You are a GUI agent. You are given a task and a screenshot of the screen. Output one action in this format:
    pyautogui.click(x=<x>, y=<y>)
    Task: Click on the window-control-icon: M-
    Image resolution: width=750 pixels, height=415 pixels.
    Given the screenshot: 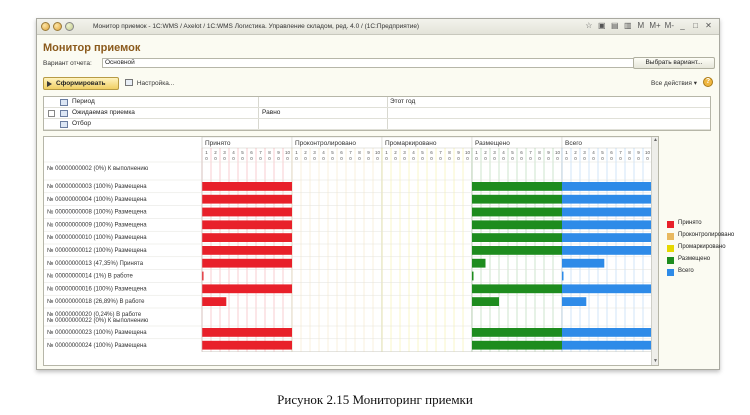 What is the action you would take?
    pyautogui.click(x=669, y=25)
    